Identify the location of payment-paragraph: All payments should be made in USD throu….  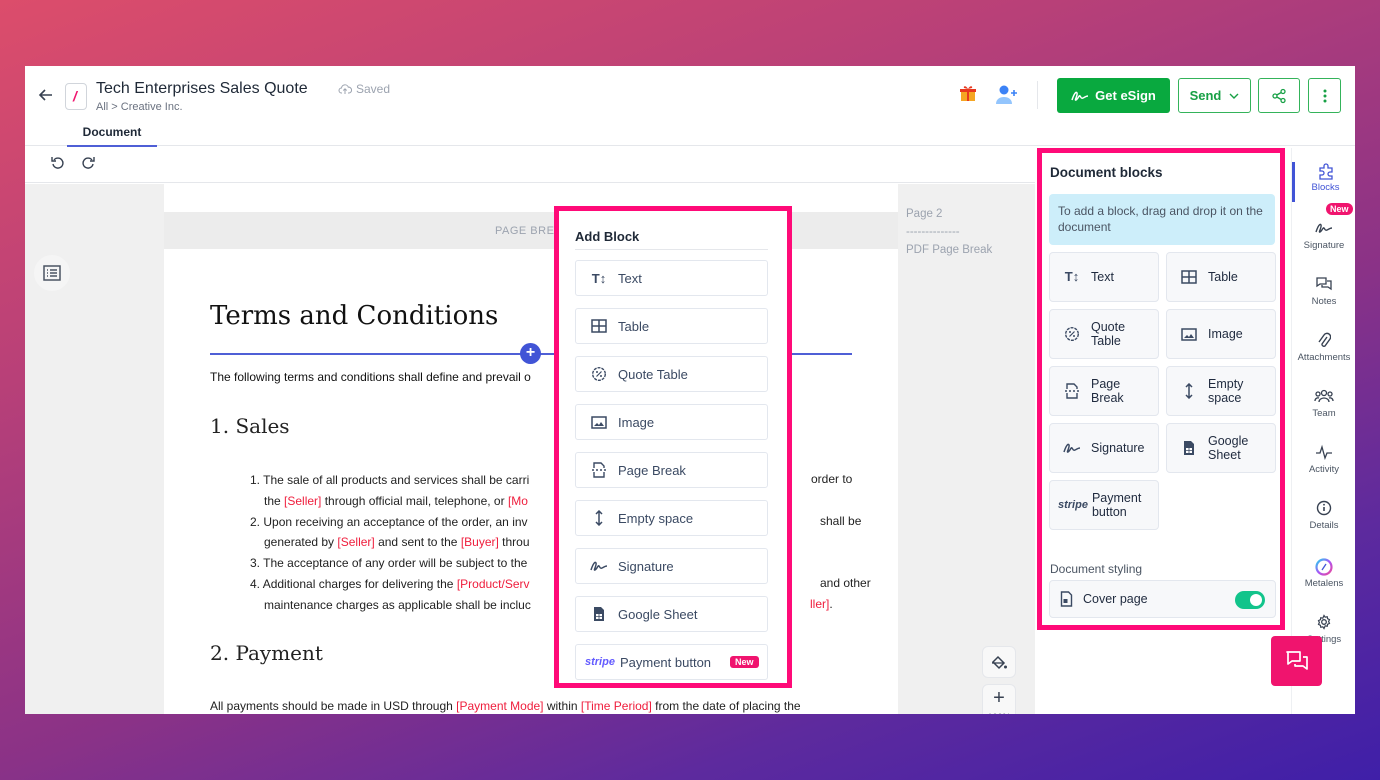
(505, 706).